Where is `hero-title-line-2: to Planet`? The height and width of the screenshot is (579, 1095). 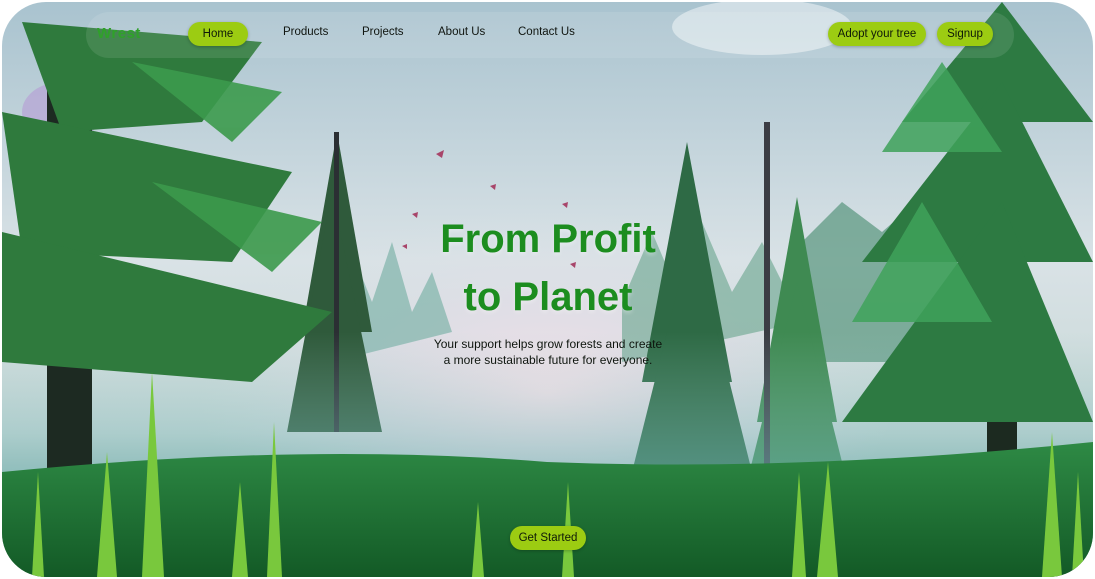 hero-title-line-2: to Planet is located at coordinates (548, 297).